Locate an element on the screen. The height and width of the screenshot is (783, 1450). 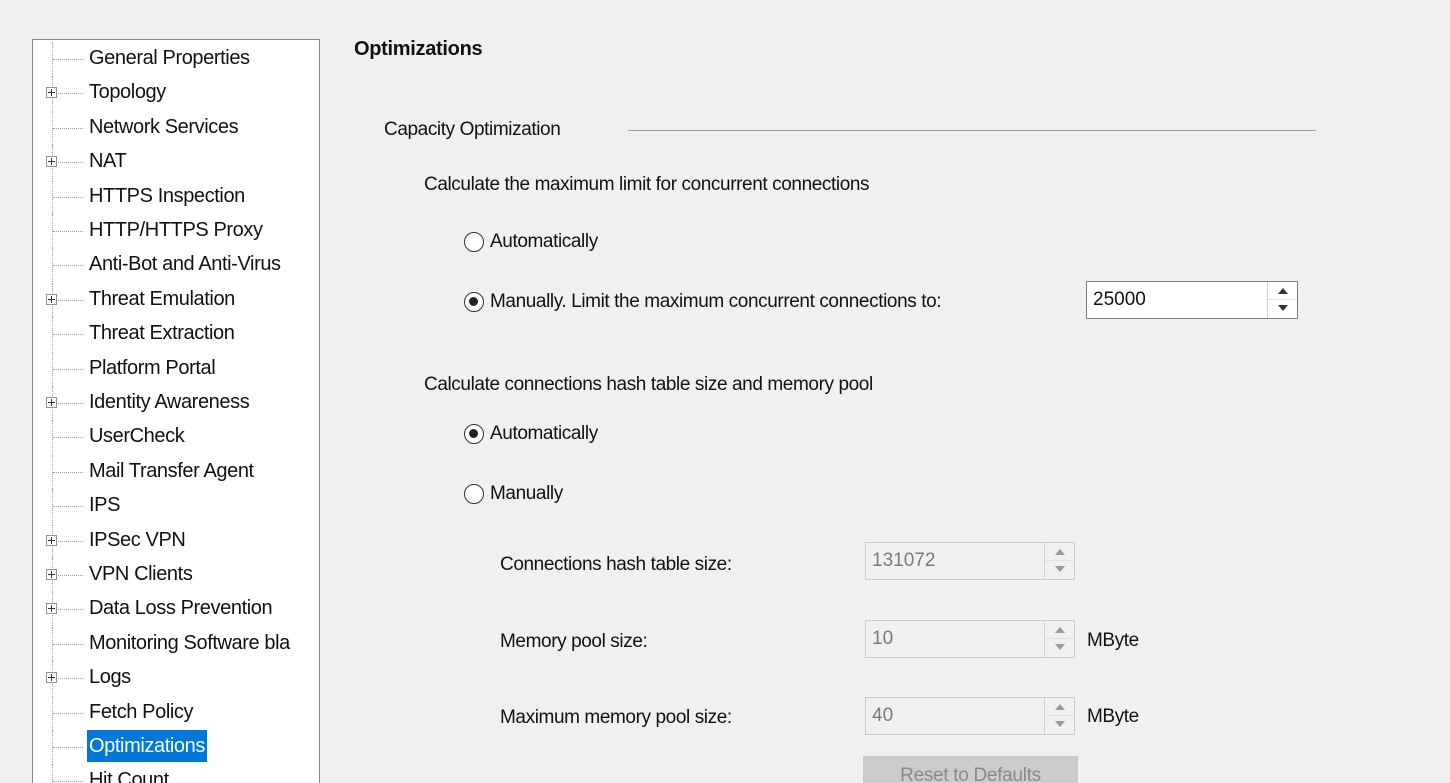
tree-item: Optimizations is located at coordinates (176, 747).